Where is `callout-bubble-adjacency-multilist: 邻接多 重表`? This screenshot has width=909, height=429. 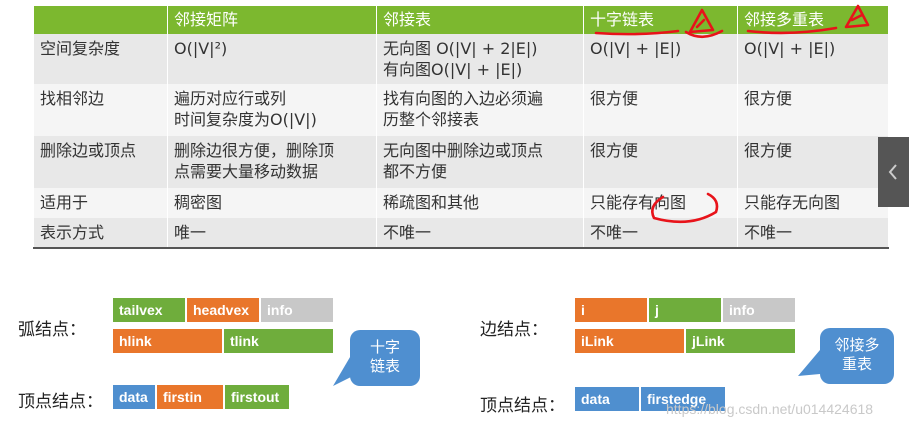 callout-bubble-adjacency-multilist: 邻接多 重表 is located at coordinates (857, 356).